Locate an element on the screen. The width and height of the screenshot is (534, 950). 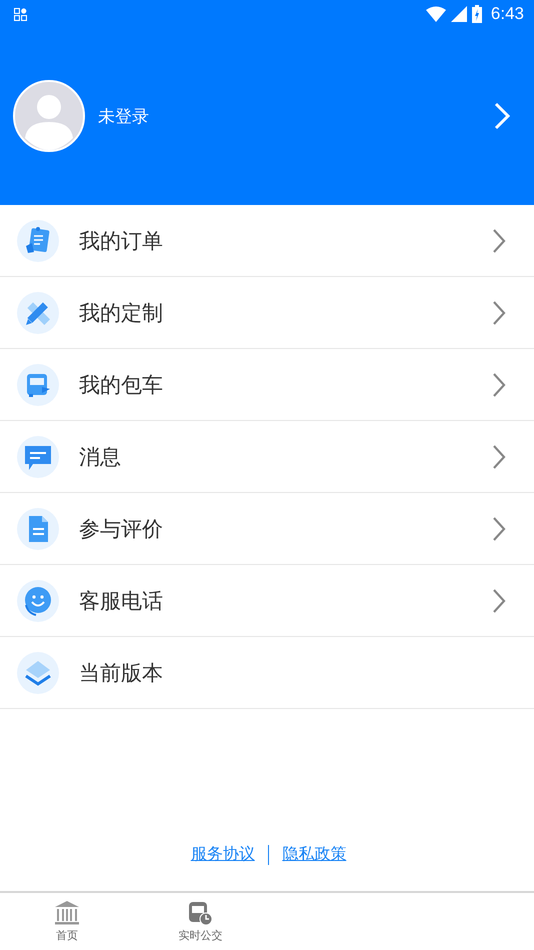
menu-item: 消息 is located at coordinates (267, 457).